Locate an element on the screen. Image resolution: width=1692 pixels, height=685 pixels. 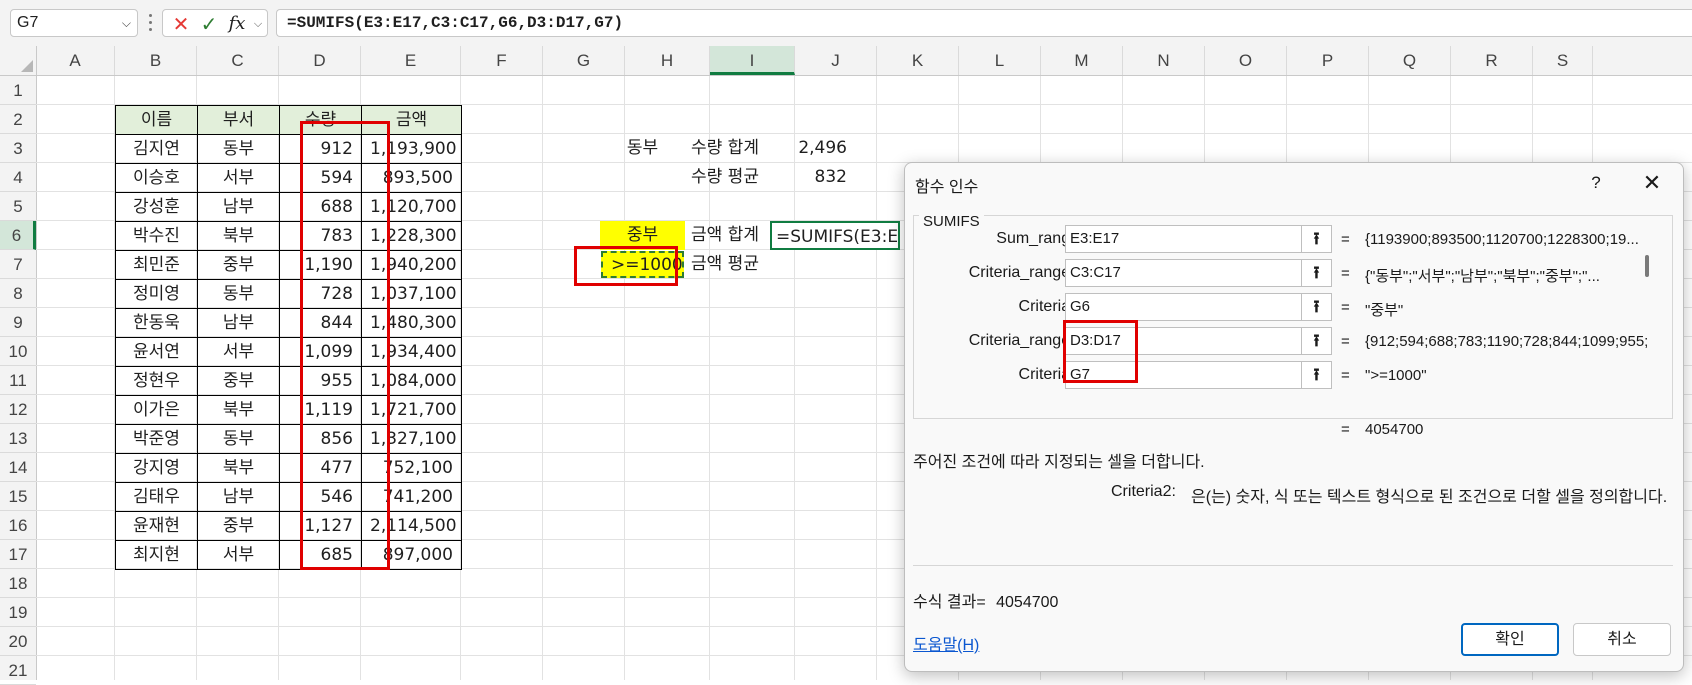
column-header-i: I is located at coordinates (752, 60).